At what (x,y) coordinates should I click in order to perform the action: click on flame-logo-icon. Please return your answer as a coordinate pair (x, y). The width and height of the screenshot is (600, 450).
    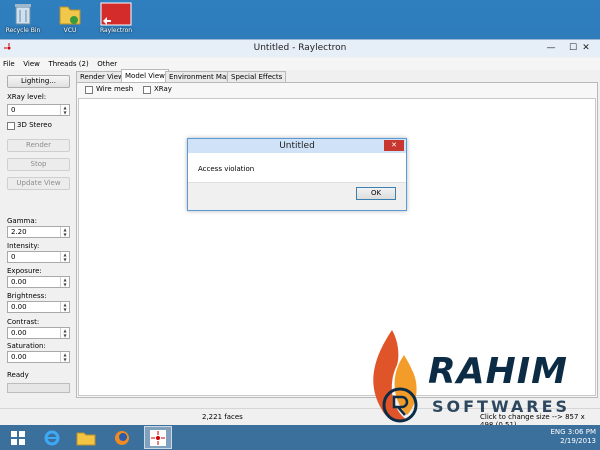
    Looking at the image, I should click on (395, 376).